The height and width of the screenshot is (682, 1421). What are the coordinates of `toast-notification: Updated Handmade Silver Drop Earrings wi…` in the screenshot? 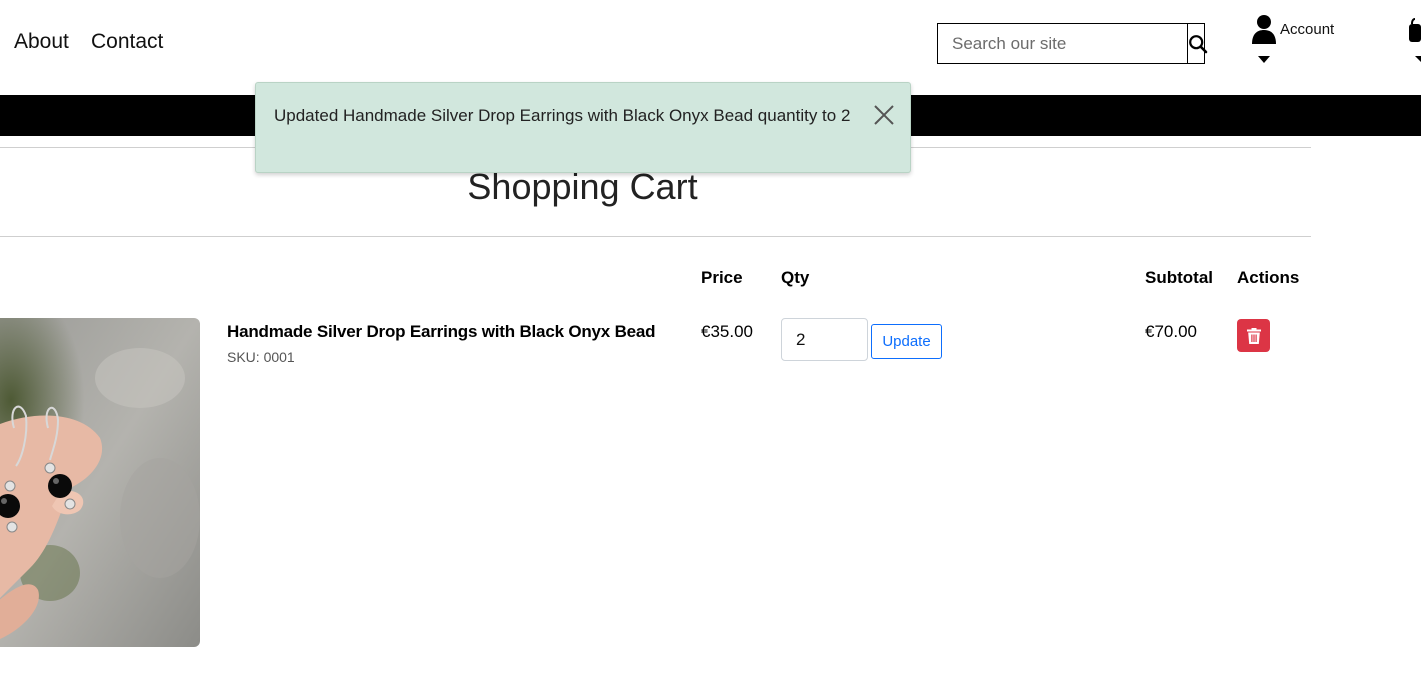 It's located at (583, 127).